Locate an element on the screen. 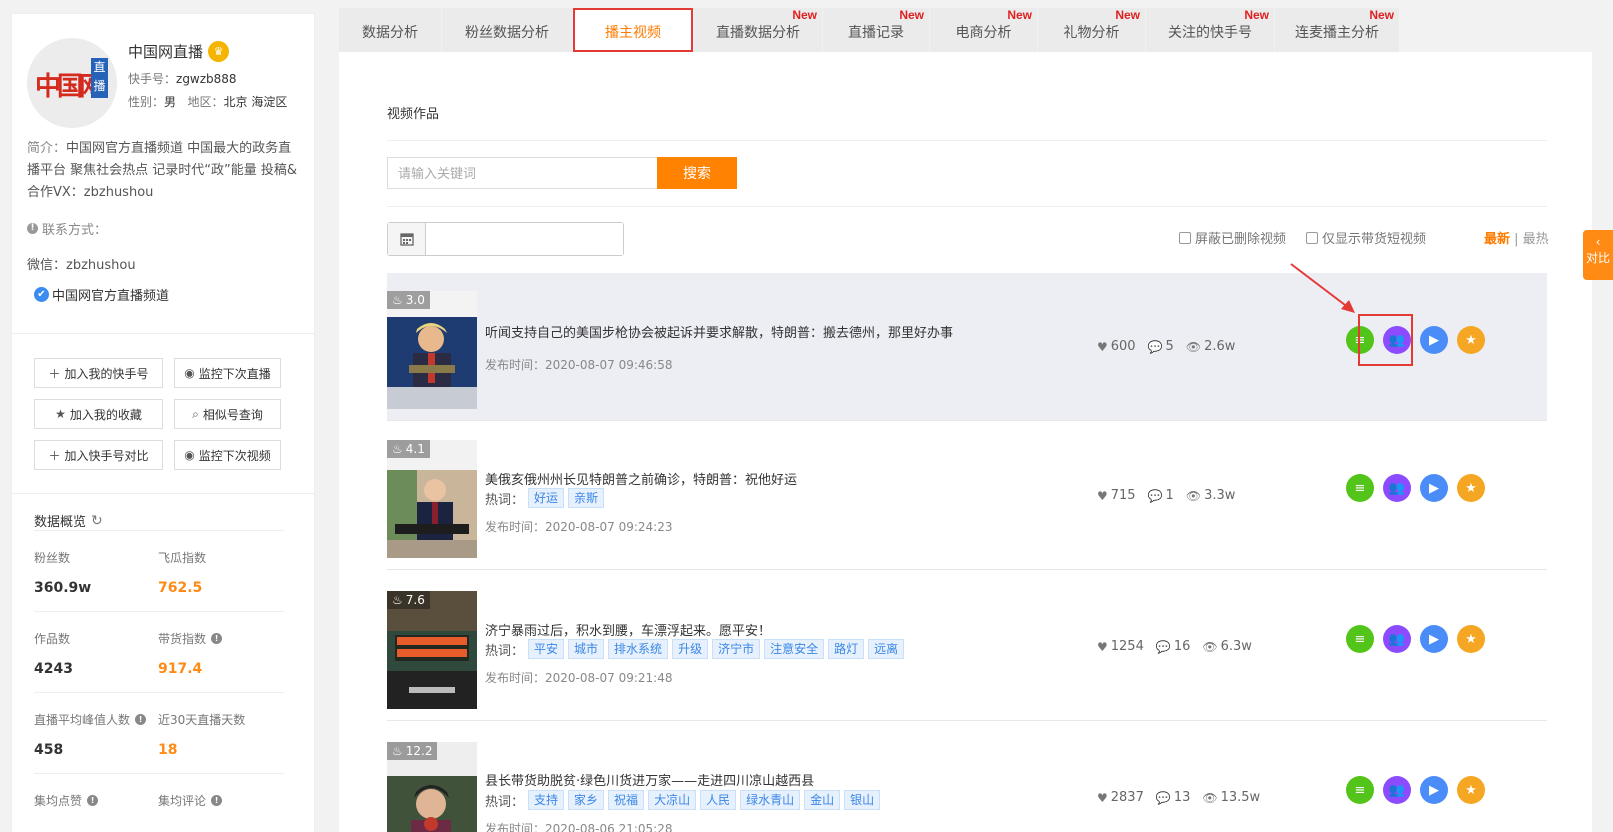 Image resolution: width=1613 pixels, height=832 pixels. hot-word-tag: 家乡 is located at coordinates (586, 800).